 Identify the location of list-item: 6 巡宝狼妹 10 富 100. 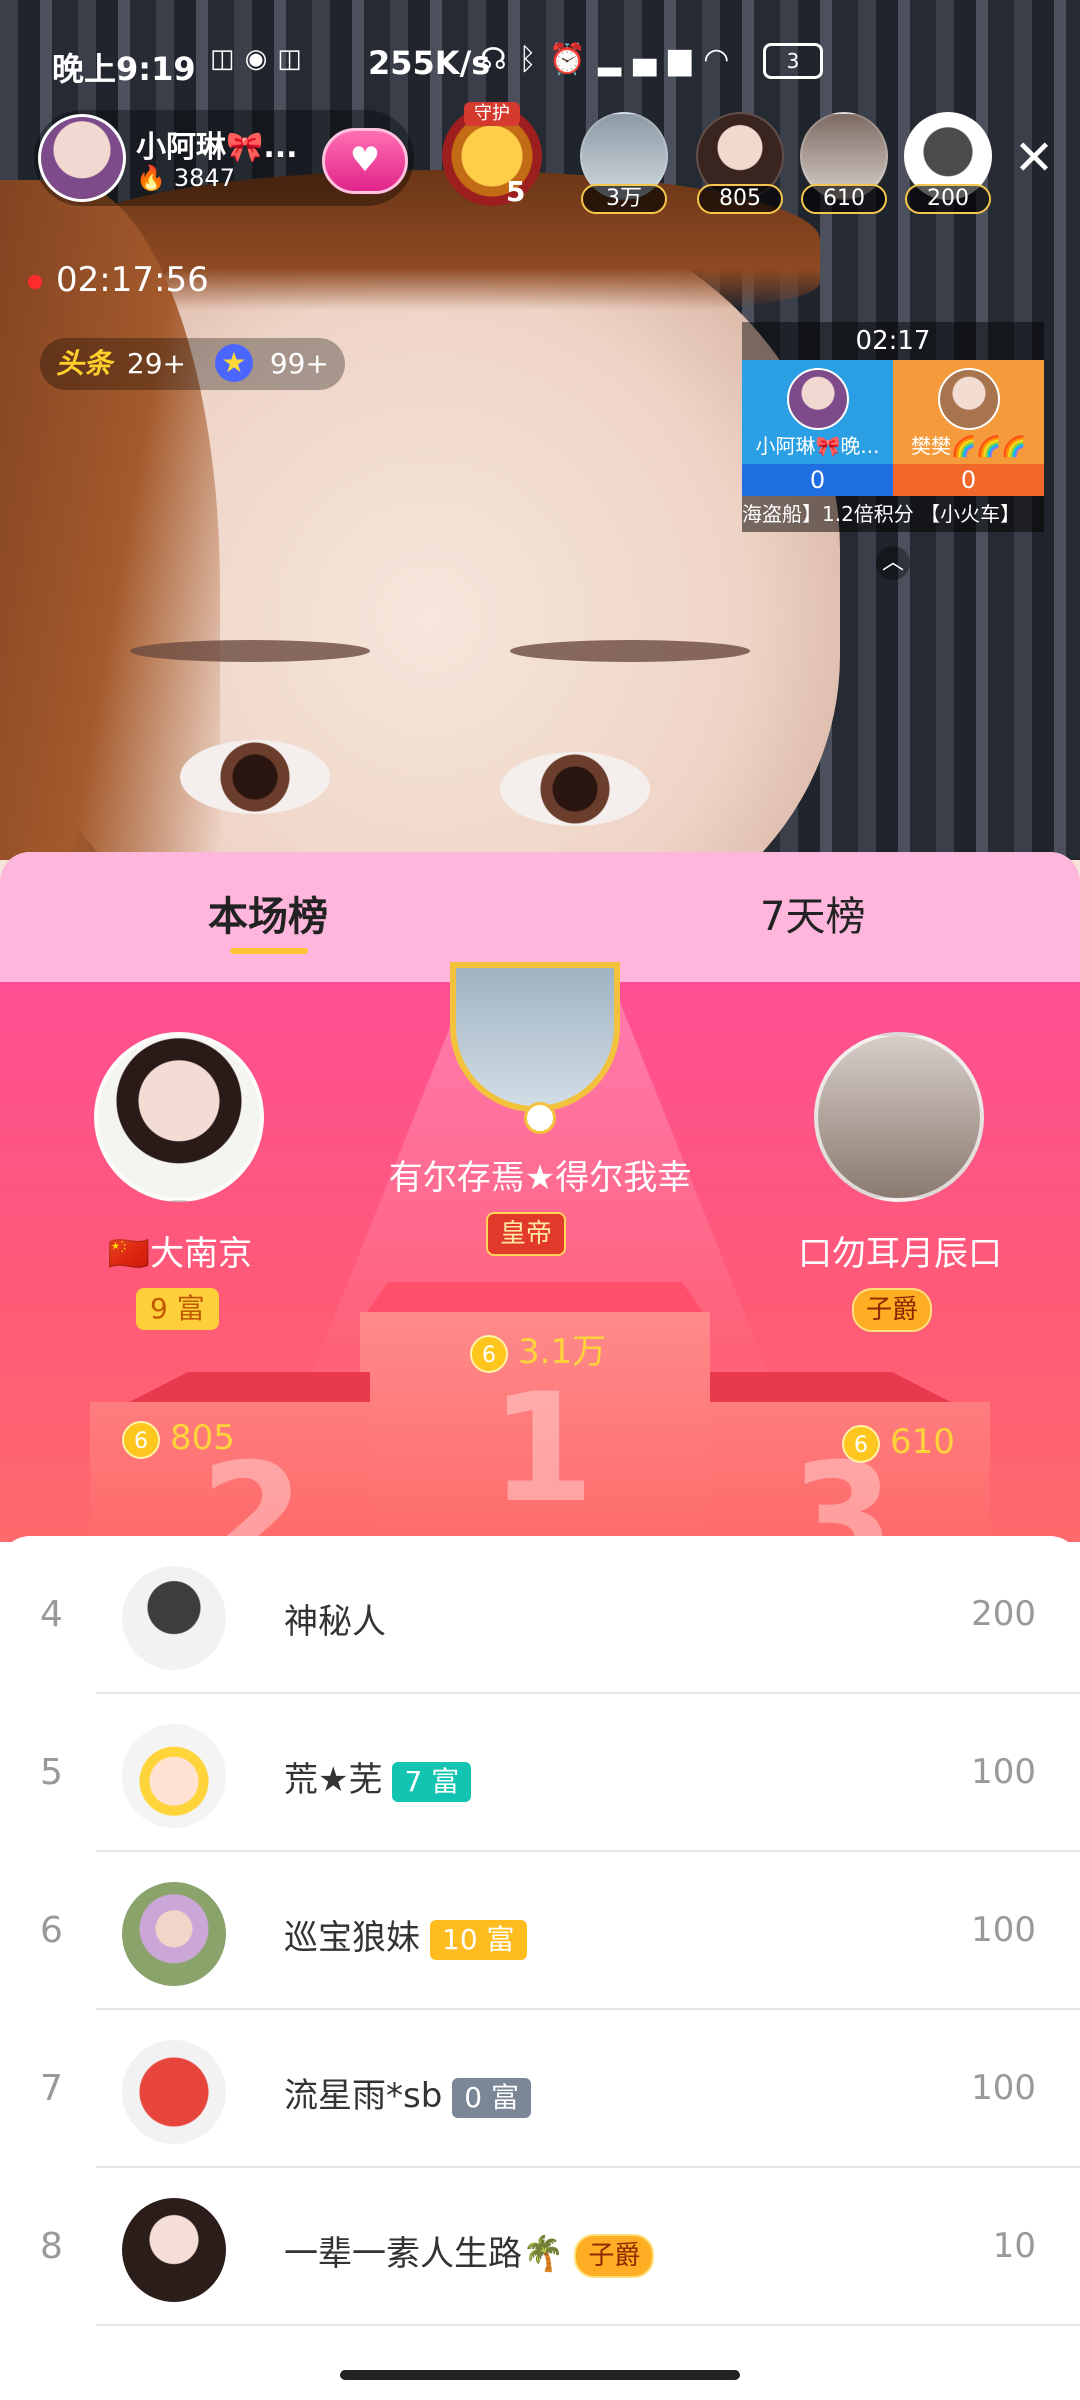
(540, 1931).